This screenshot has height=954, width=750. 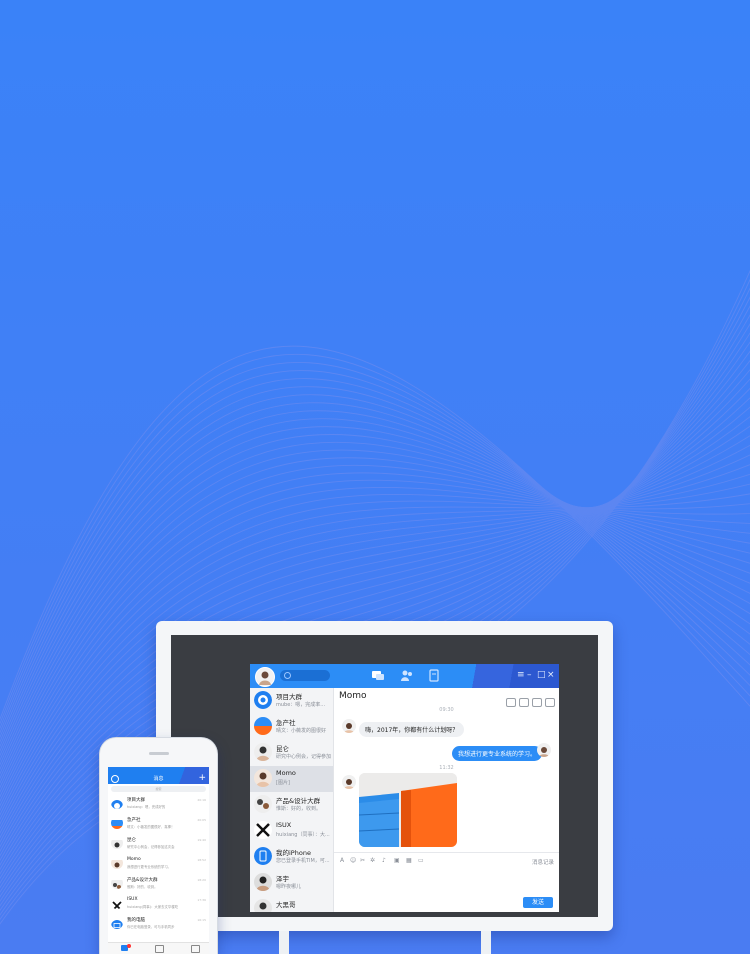 I want to click on image-icon: ▣, so click(x=397, y=860).